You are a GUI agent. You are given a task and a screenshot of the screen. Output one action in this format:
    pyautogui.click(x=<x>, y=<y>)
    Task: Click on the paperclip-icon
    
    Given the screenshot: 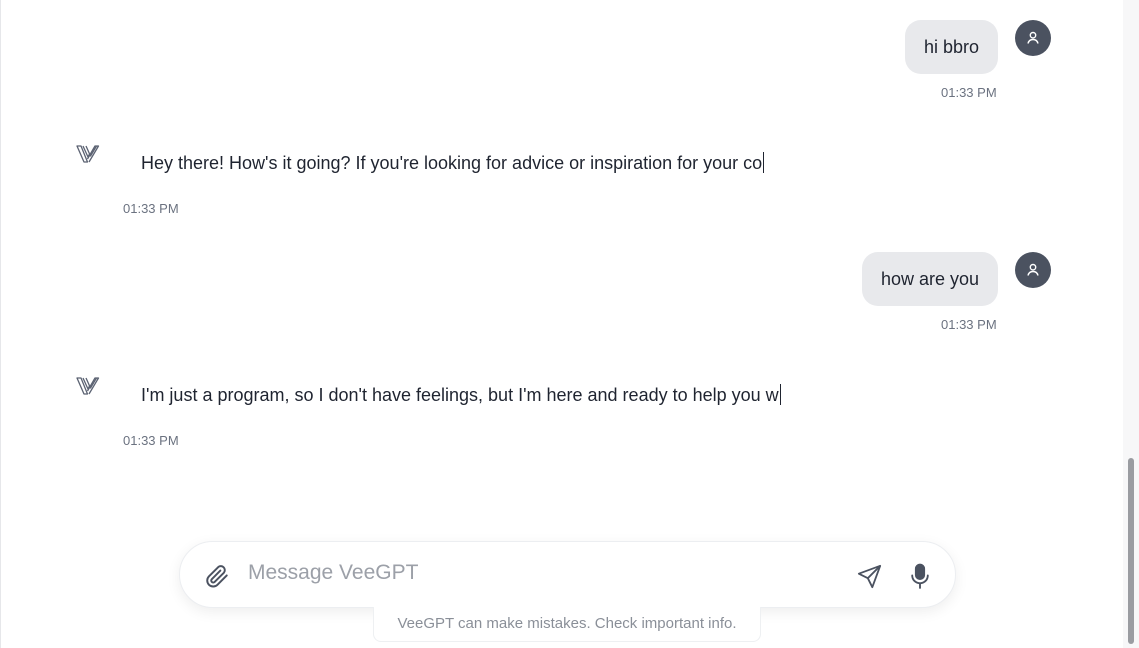 What is the action you would take?
    pyautogui.click(x=217, y=576)
    